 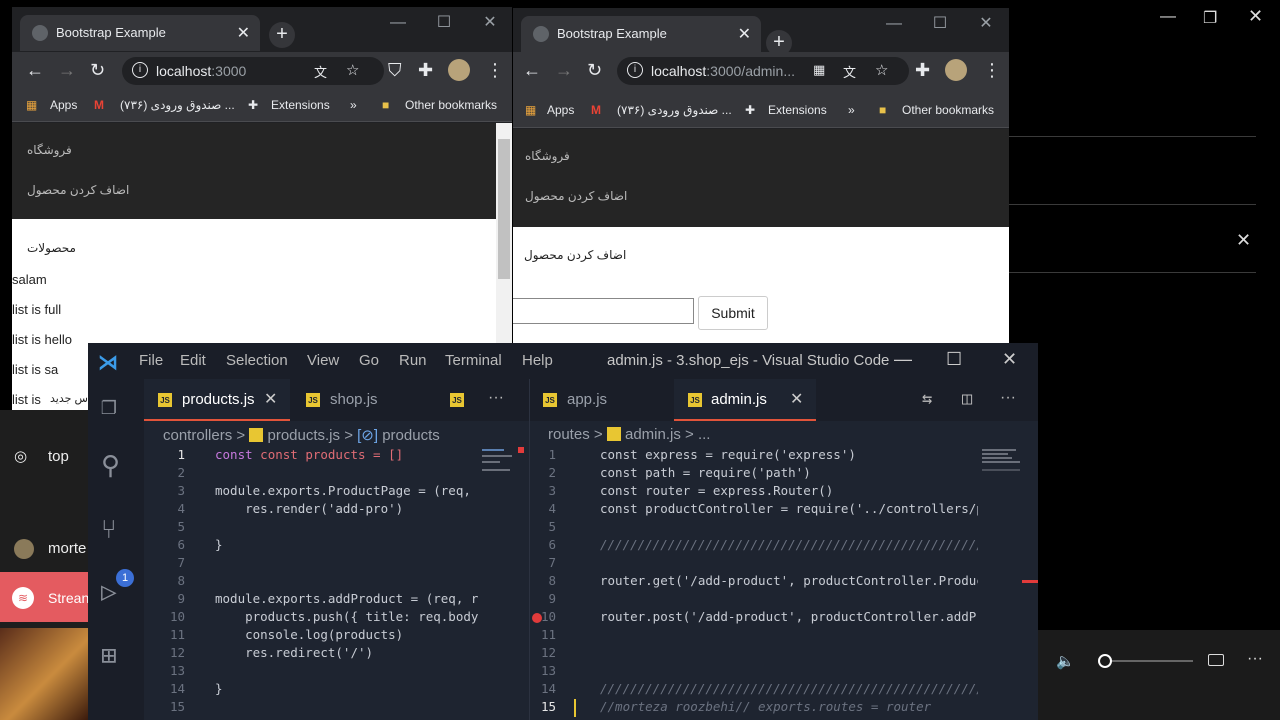 I want to click on volume-slider-handle, so click(x=1105, y=661).